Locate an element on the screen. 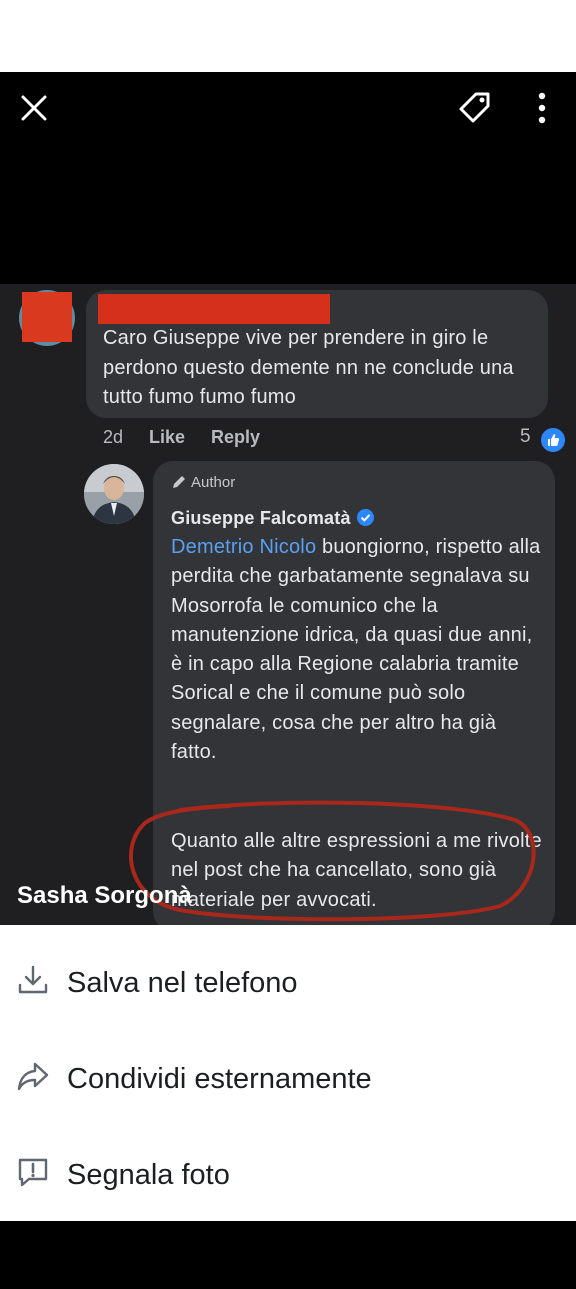 Image resolution: width=576 pixels, height=1289 pixels. status-bar is located at coordinates (288, 36).